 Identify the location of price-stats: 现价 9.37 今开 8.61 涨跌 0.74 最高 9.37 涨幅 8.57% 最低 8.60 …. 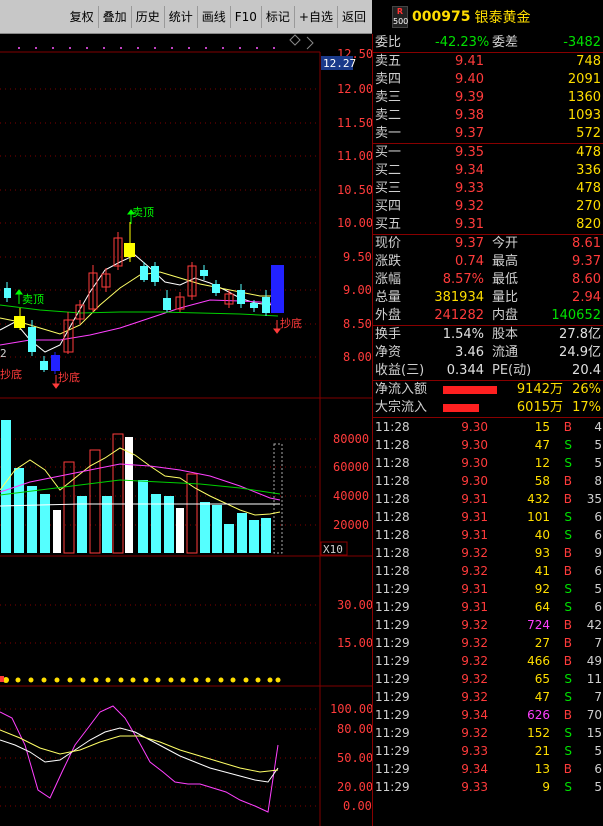
(488, 280).